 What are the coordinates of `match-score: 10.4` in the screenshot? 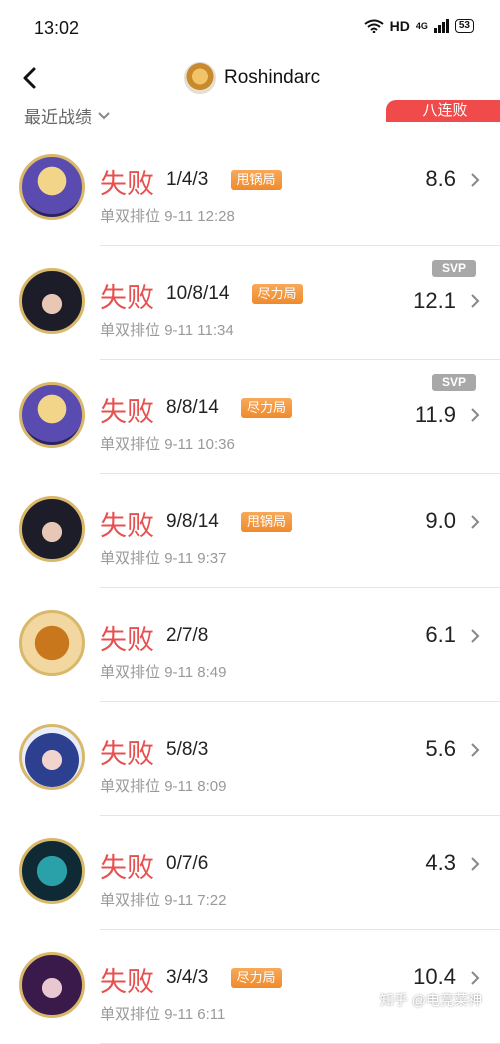 It's located at (434, 976).